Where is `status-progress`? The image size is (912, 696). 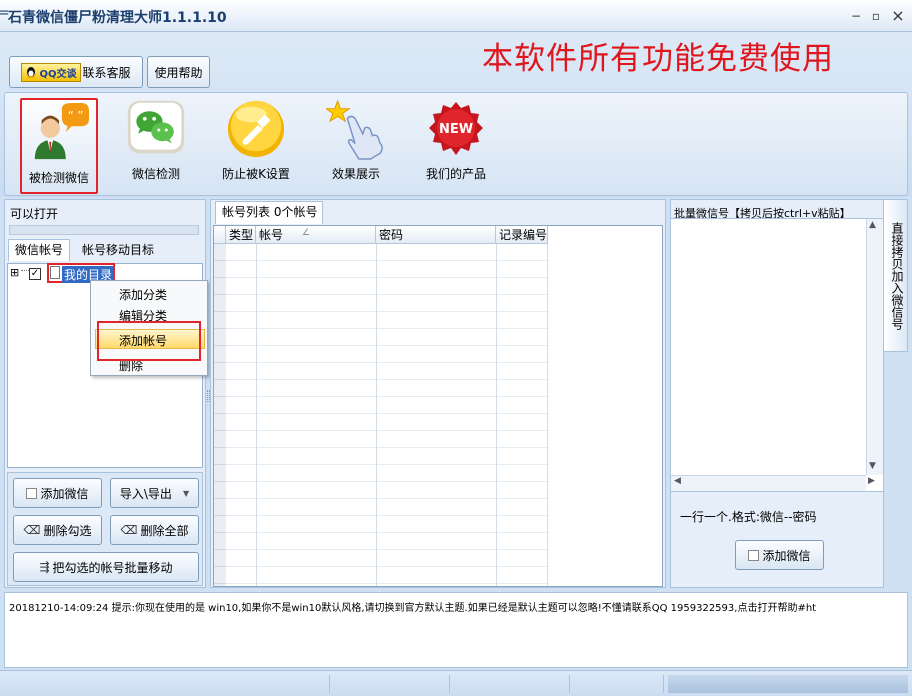 status-progress is located at coordinates (788, 684).